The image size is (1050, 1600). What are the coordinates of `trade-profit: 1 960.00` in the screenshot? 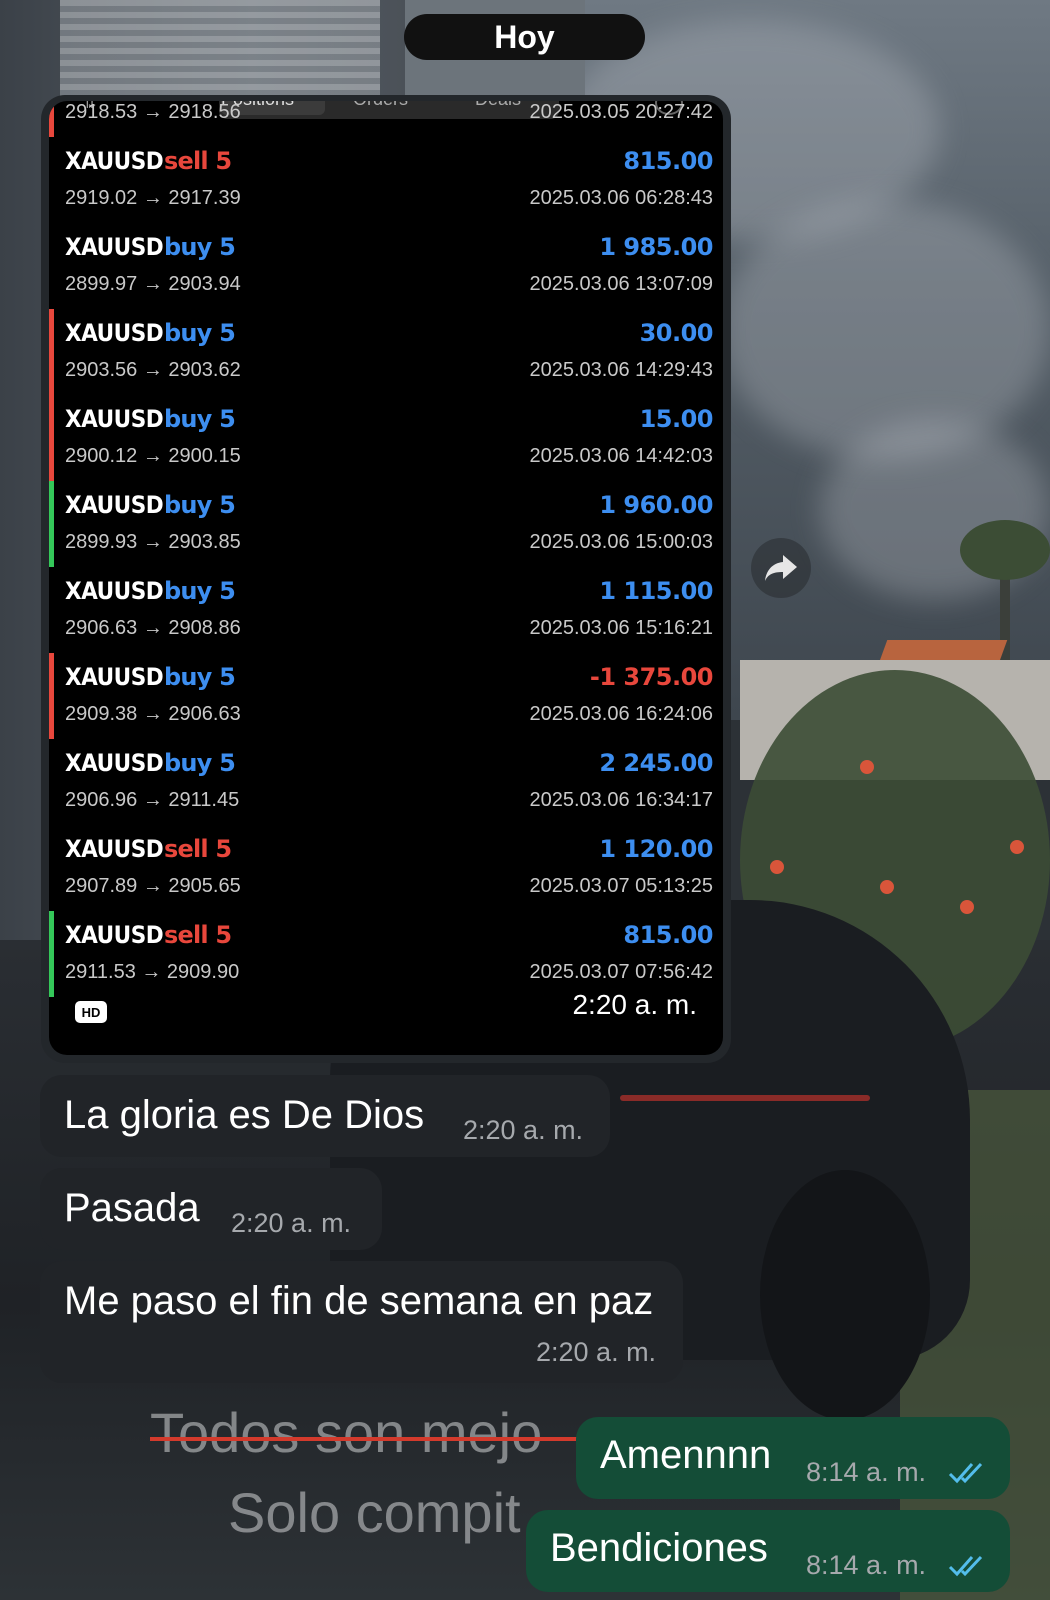 It's located at (656, 505).